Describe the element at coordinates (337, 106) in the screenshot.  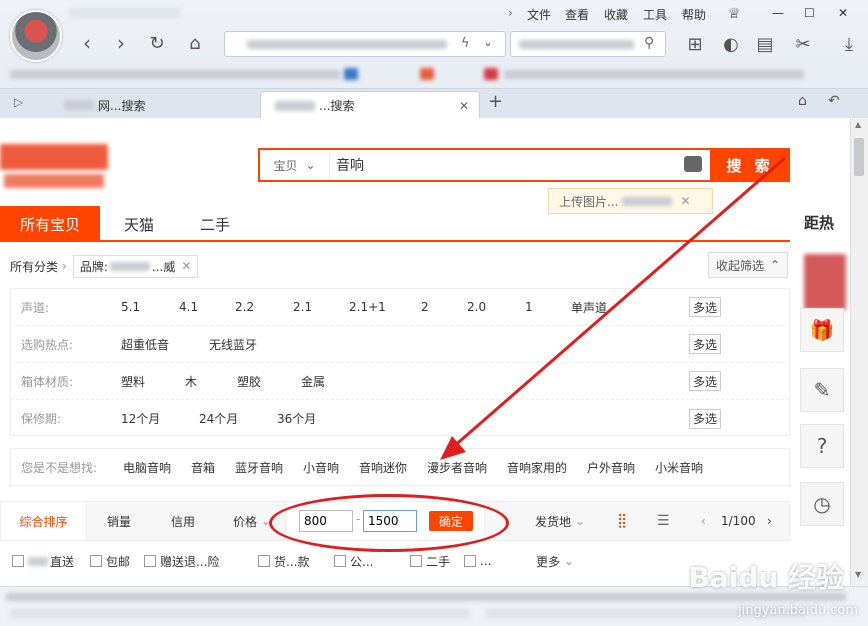
I see `tab-2-label: ...搜索` at that location.